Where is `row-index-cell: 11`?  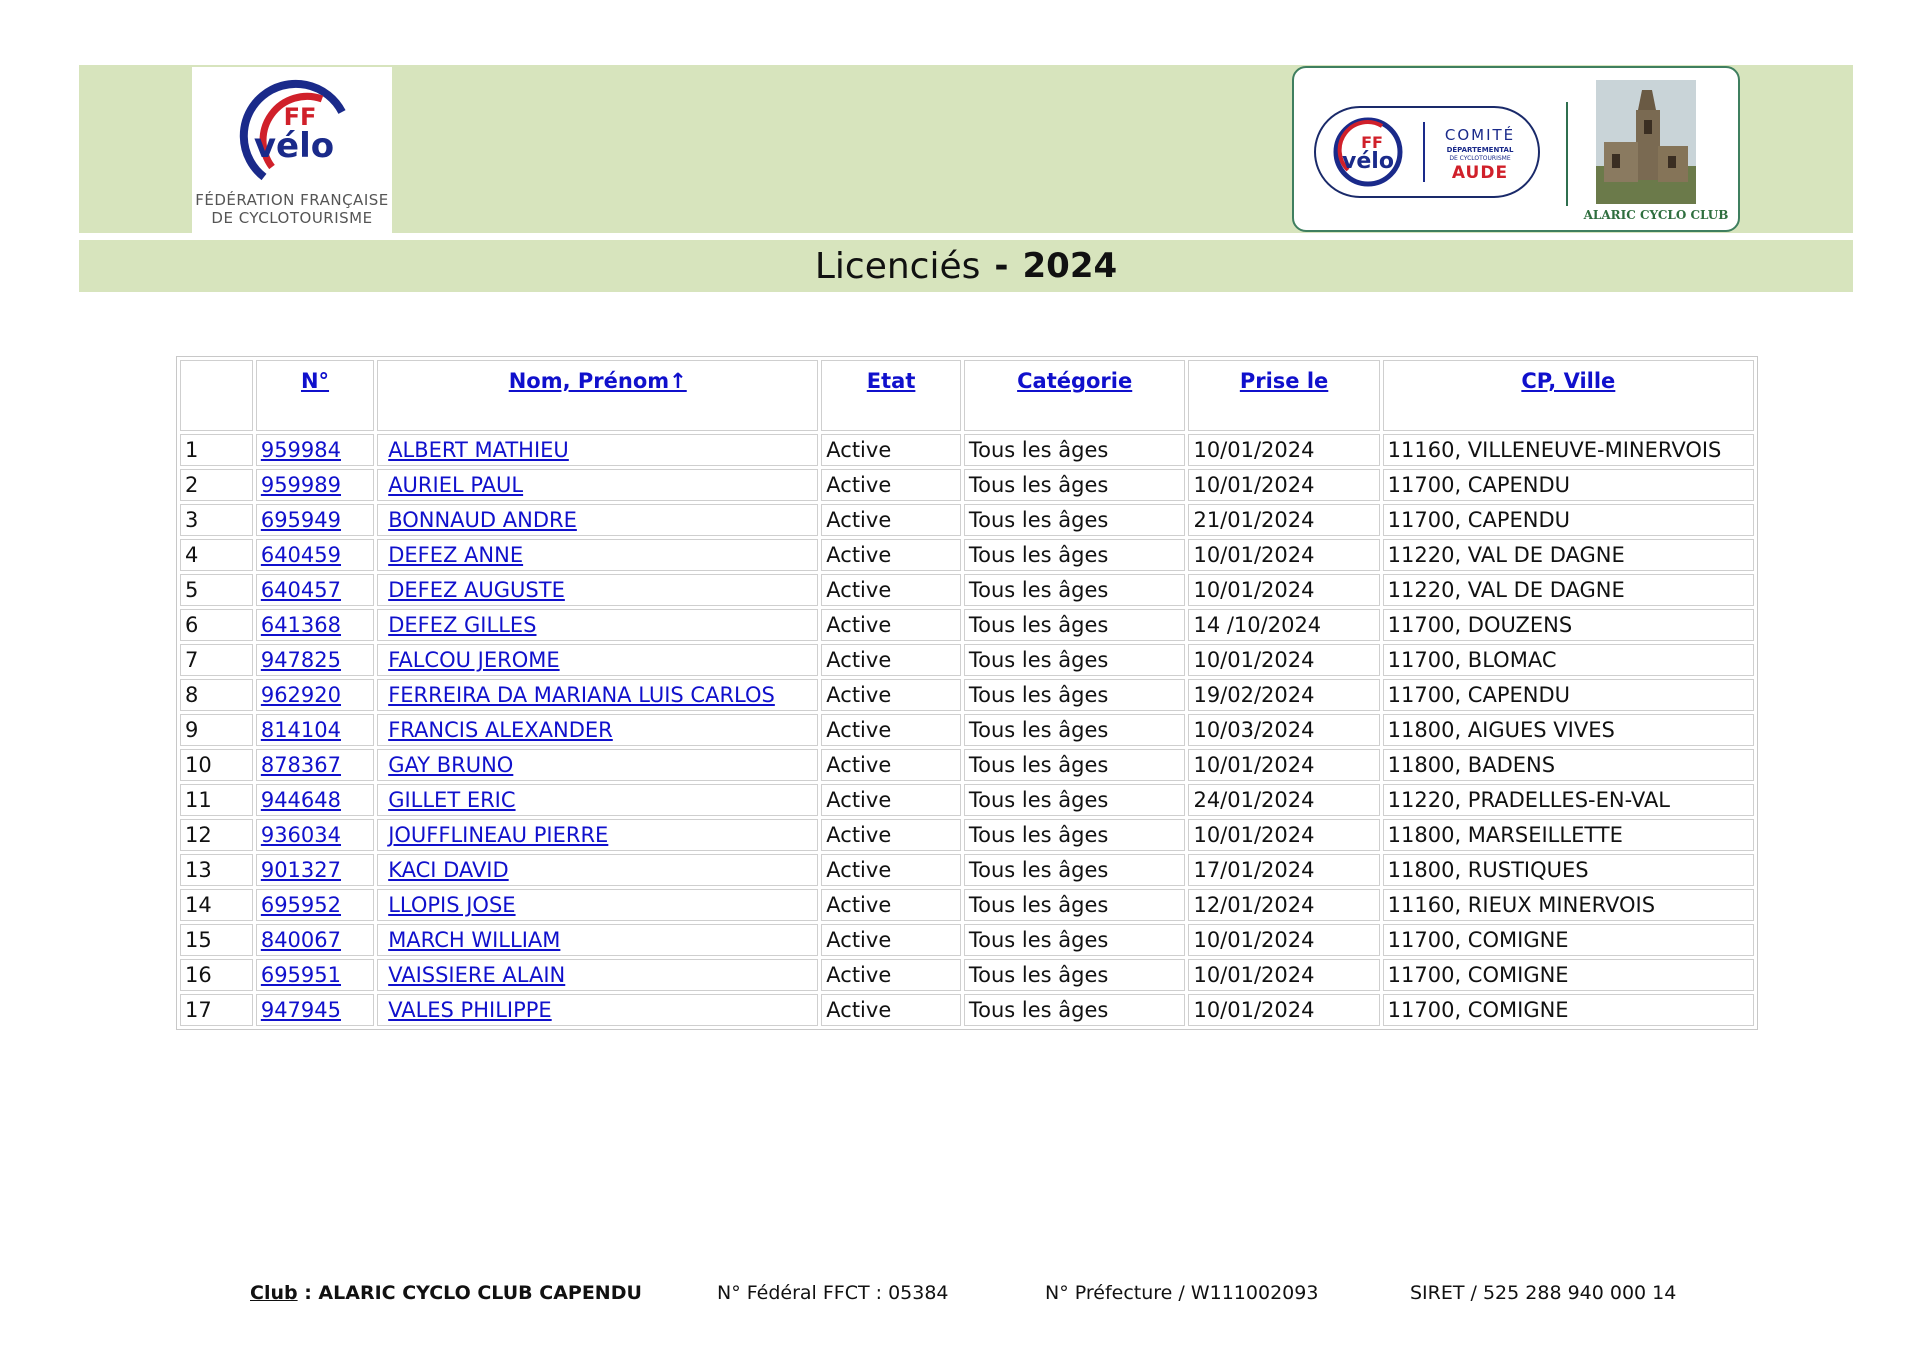 row-index-cell: 11 is located at coordinates (216, 800).